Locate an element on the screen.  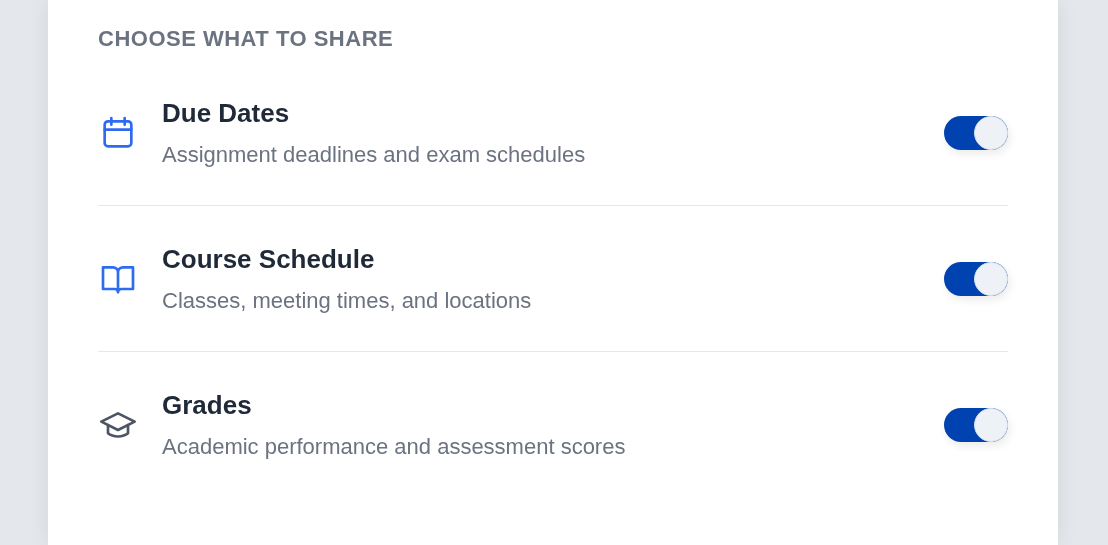
option-title: Grades is located at coordinates (207, 405).